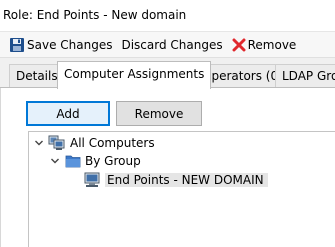 The image size is (335, 247). I want to click on tab-computer-assignments-label: Computer Assignments, so click(134, 74).